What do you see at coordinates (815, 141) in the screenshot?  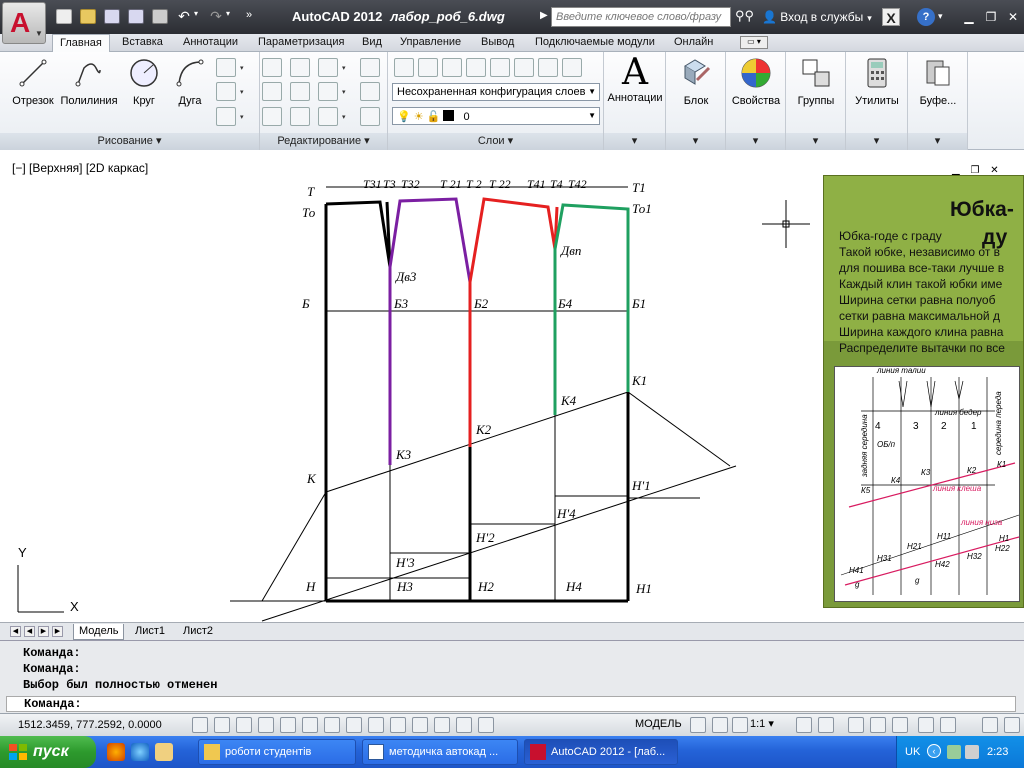 I see `groups-expand: ▾` at bounding box center [815, 141].